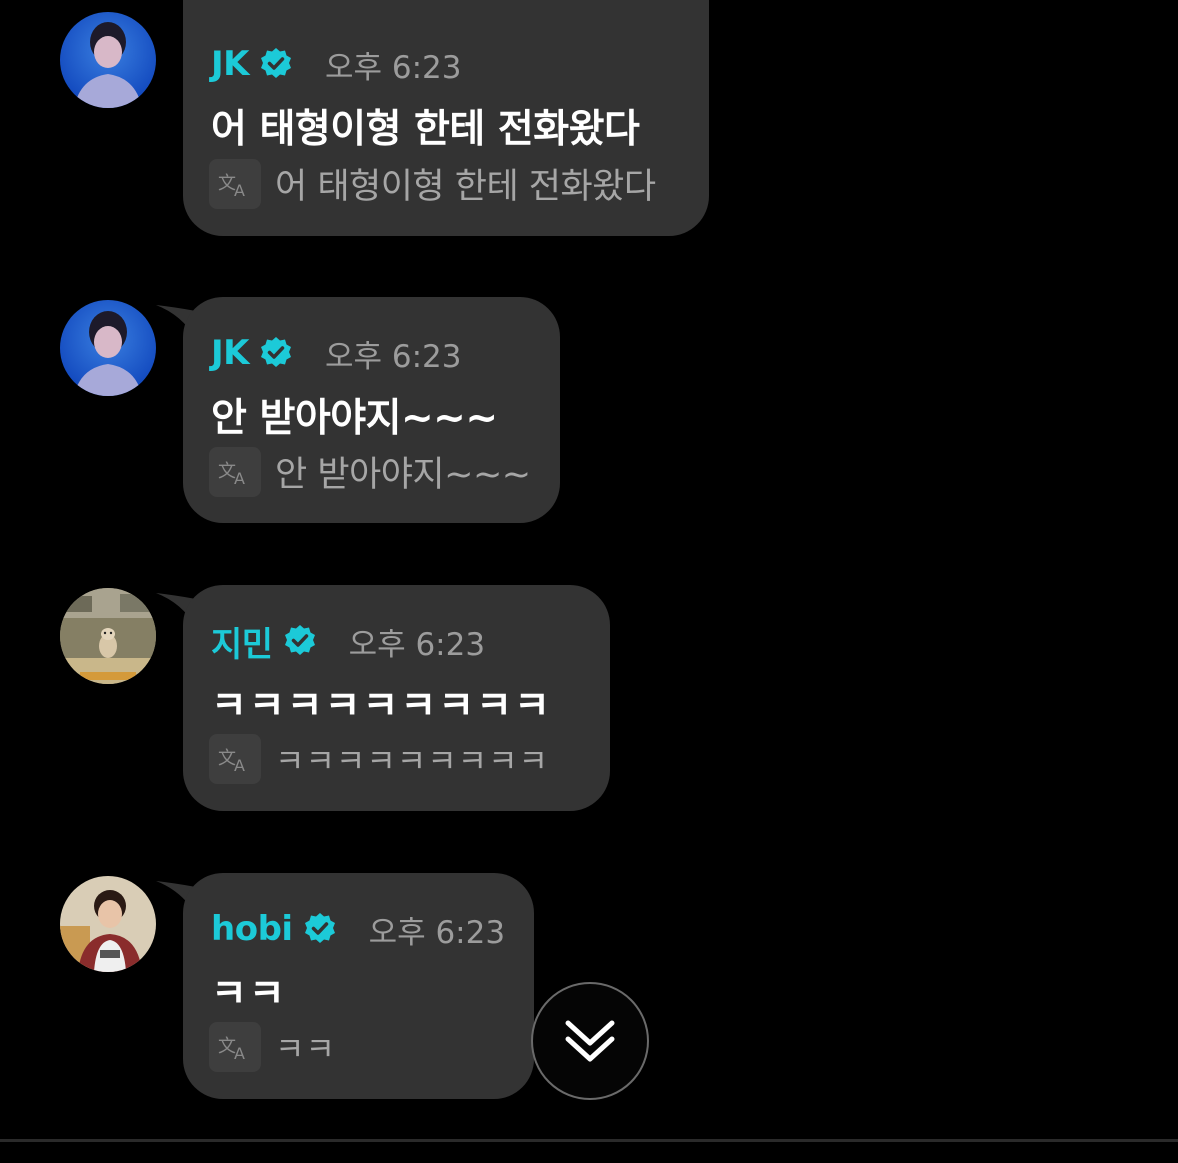 This screenshot has width=1178, height=1163. Describe the element at coordinates (465, 187) in the screenshot. I see `translation-text: 어 태형이형 한테 전화왔다` at that location.